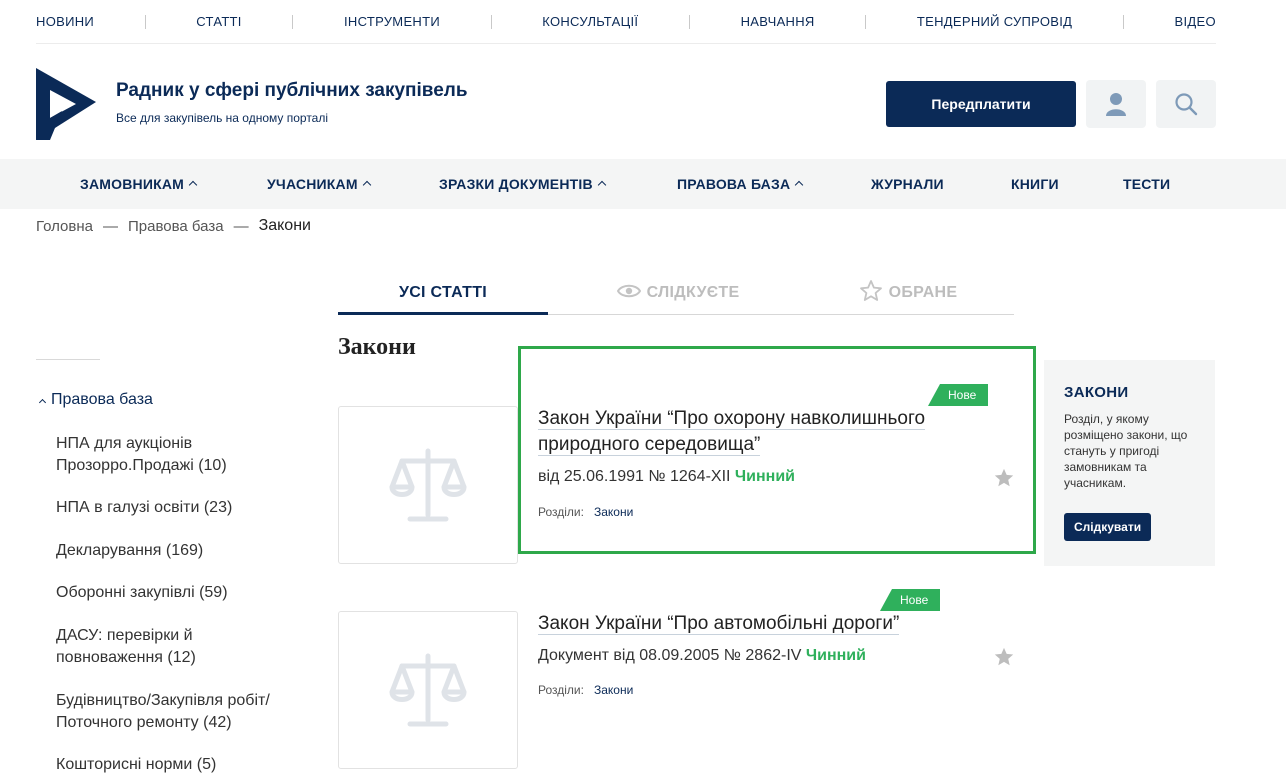  I want to click on mainnav-participants: УЧАСНИКАМ, so click(319, 184).